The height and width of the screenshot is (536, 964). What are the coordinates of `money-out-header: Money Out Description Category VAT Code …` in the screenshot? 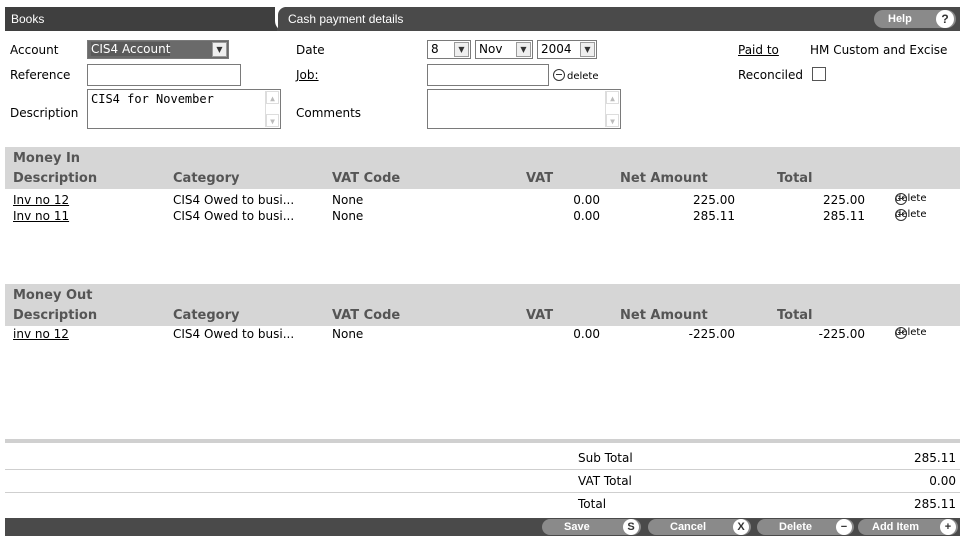 It's located at (482, 305).